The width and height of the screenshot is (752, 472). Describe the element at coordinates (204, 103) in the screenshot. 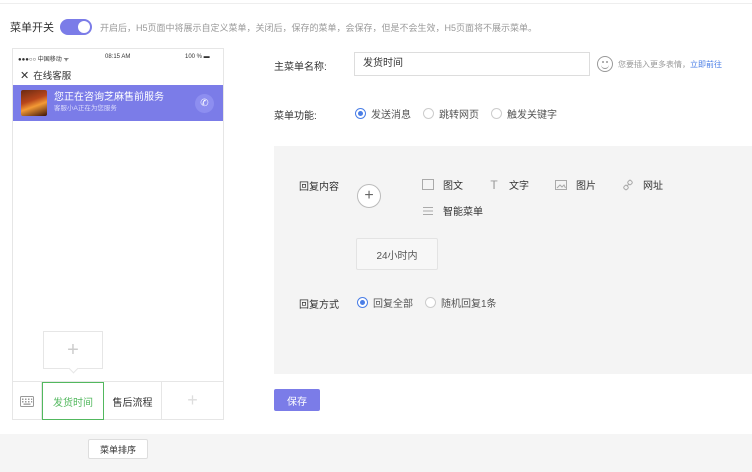

I see `phone-call-icon: ✆` at that location.